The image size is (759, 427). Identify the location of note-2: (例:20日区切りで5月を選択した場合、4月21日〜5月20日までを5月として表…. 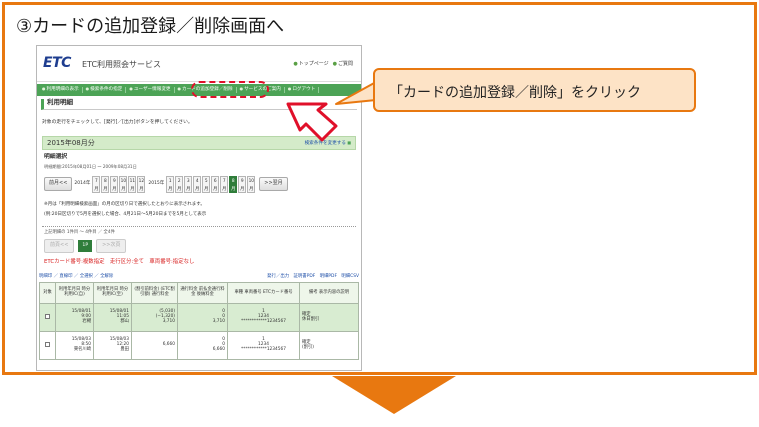
(125, 215).